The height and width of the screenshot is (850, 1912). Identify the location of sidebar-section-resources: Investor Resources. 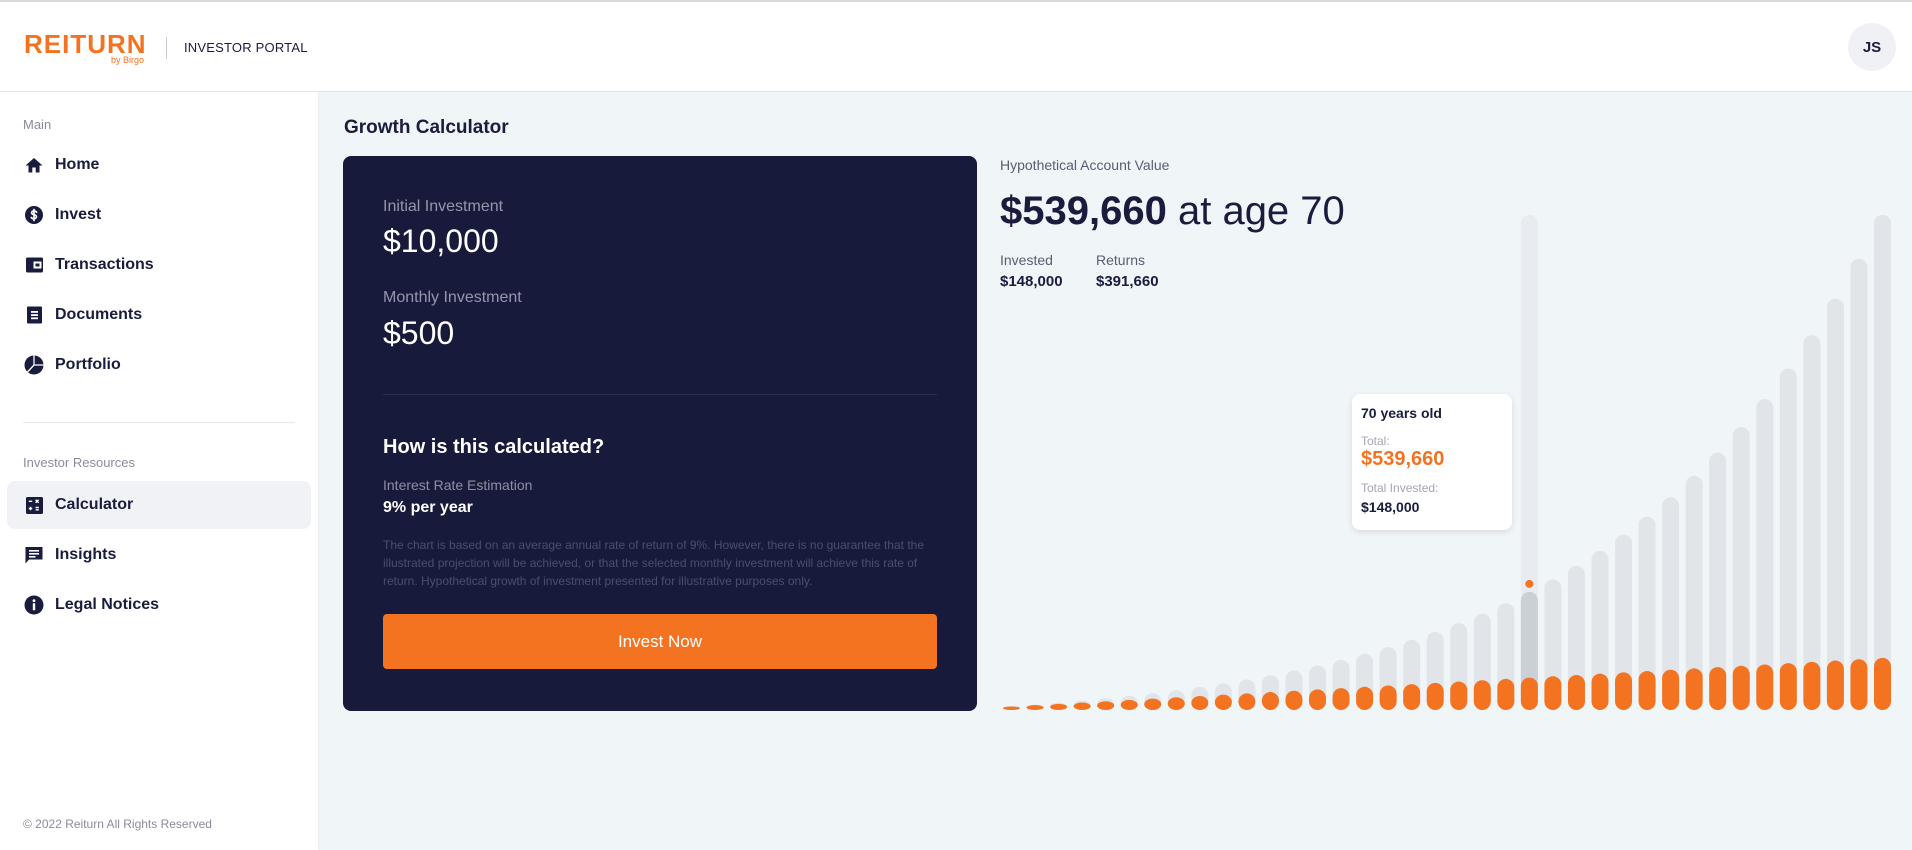
(79, 462).